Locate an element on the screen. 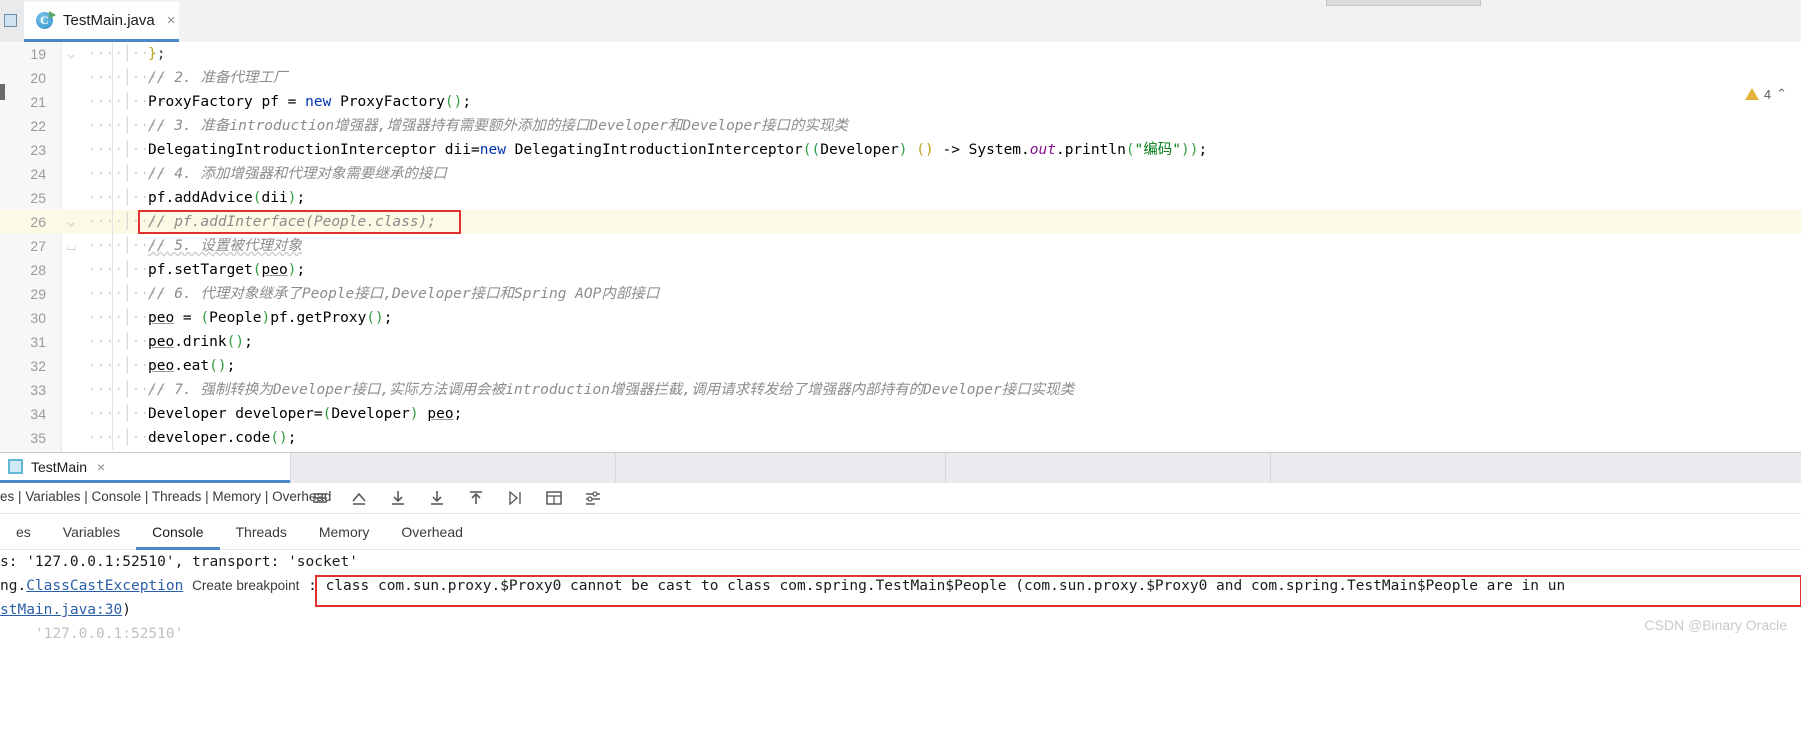  line-number: 31 is located at coordinates (38, 342).